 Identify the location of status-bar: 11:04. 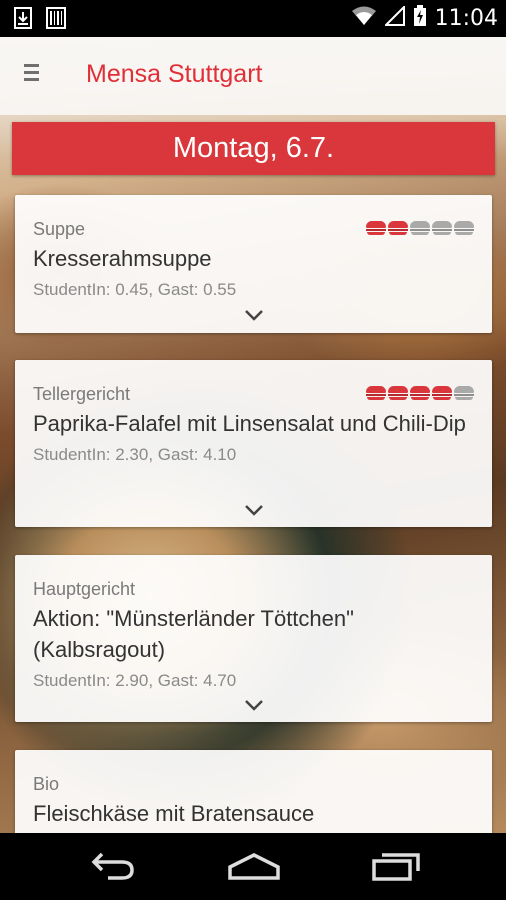
(253, 18).